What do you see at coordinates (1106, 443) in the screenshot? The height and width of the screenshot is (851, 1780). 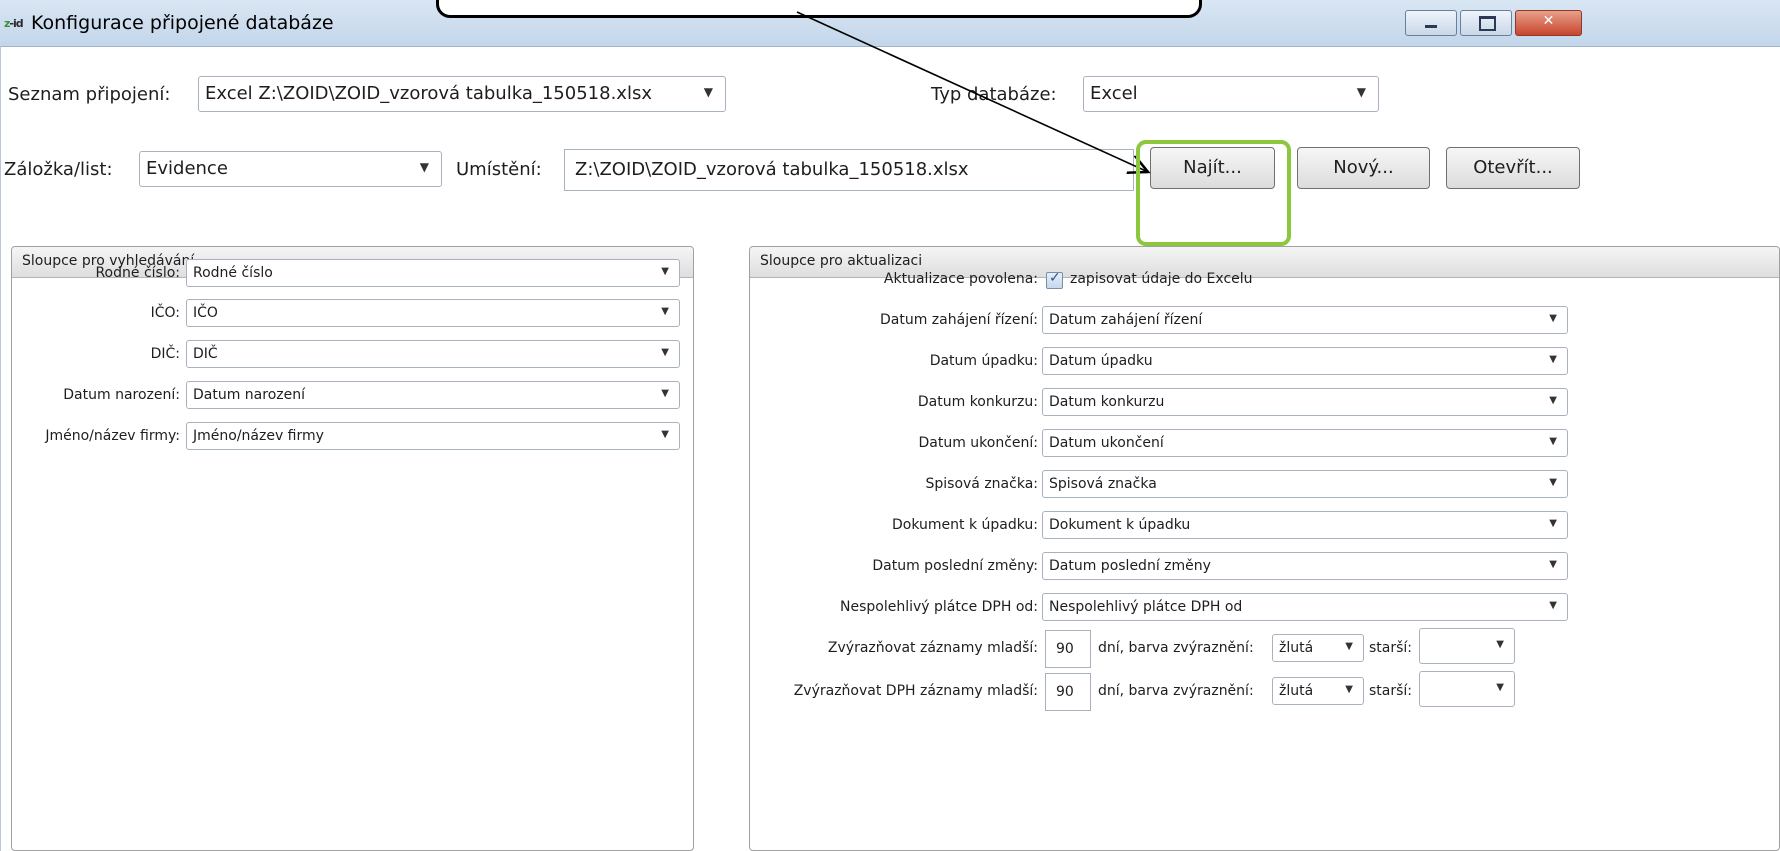 I see `update-row-value: Datum ukončení` at bounding box center [1106, 443].